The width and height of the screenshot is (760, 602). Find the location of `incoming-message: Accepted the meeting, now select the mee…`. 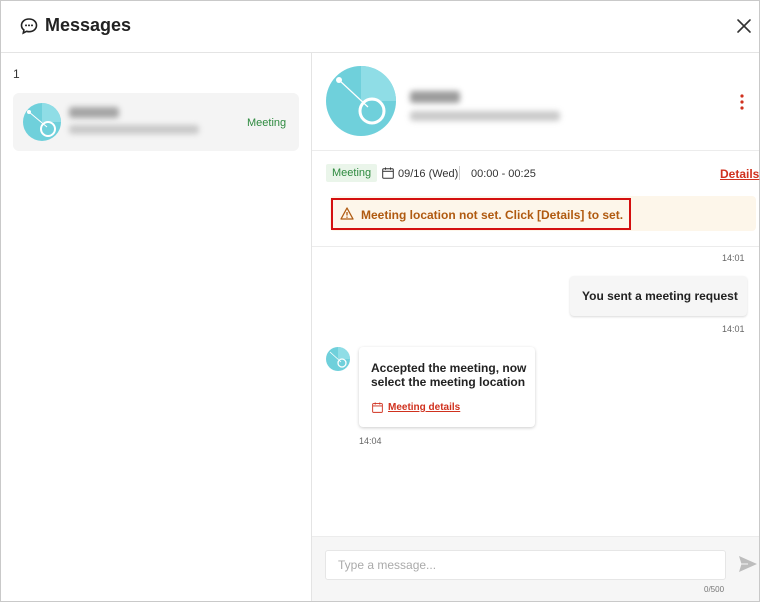

incoming-message: Accepted the meeting, now select the mee… is located at coordinates (447, 387).